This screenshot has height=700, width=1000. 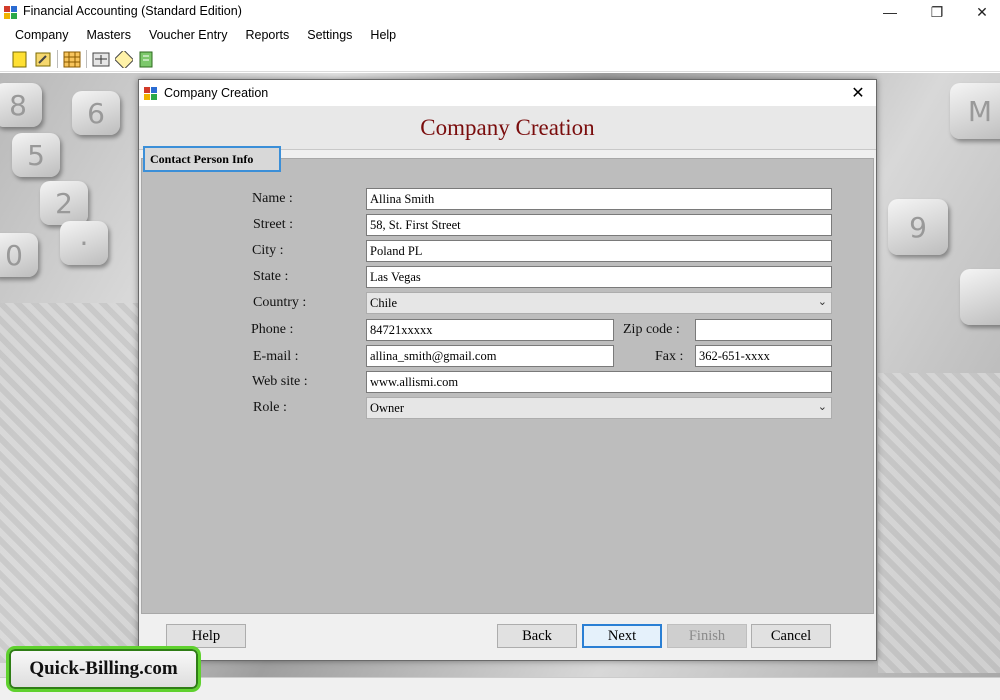 I want to click on name-field: Allina Smith, so click(x=599, y=199).